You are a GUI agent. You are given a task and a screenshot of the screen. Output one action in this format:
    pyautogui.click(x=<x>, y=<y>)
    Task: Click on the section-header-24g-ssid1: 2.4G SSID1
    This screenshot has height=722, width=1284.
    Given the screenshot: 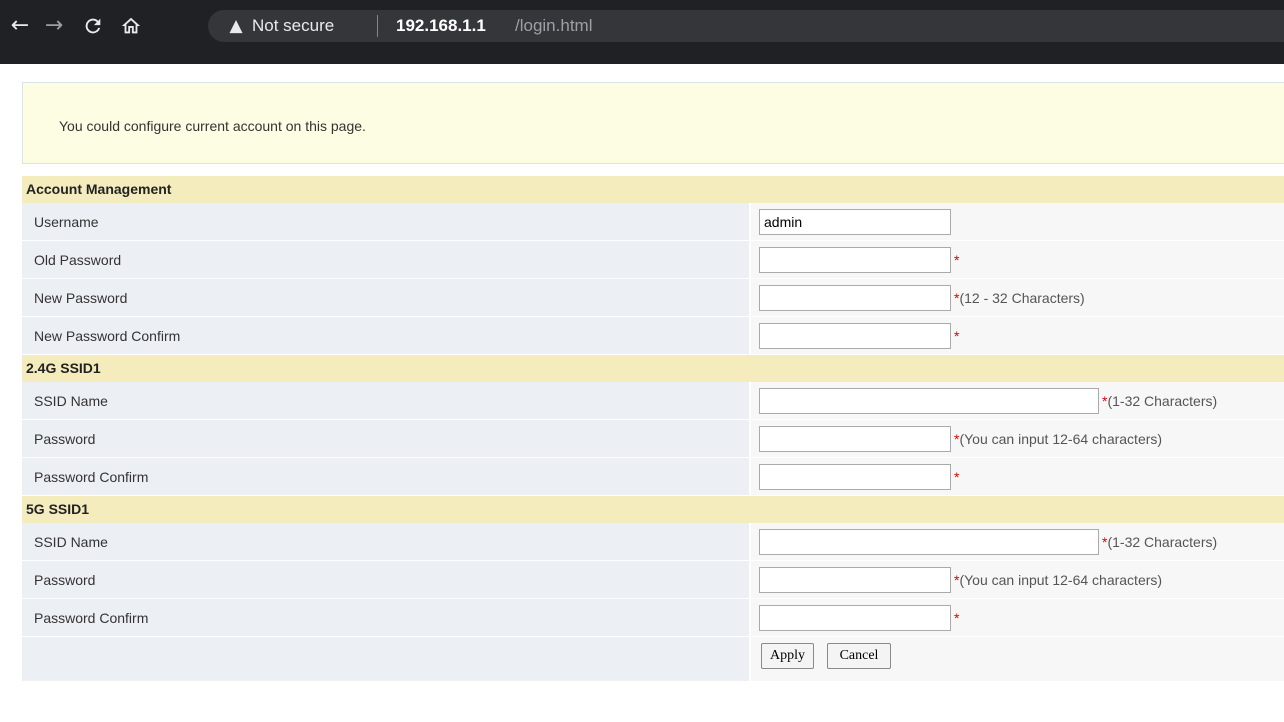 What is the action you would take?
    pyautogui.click(x=653, y=368)
    